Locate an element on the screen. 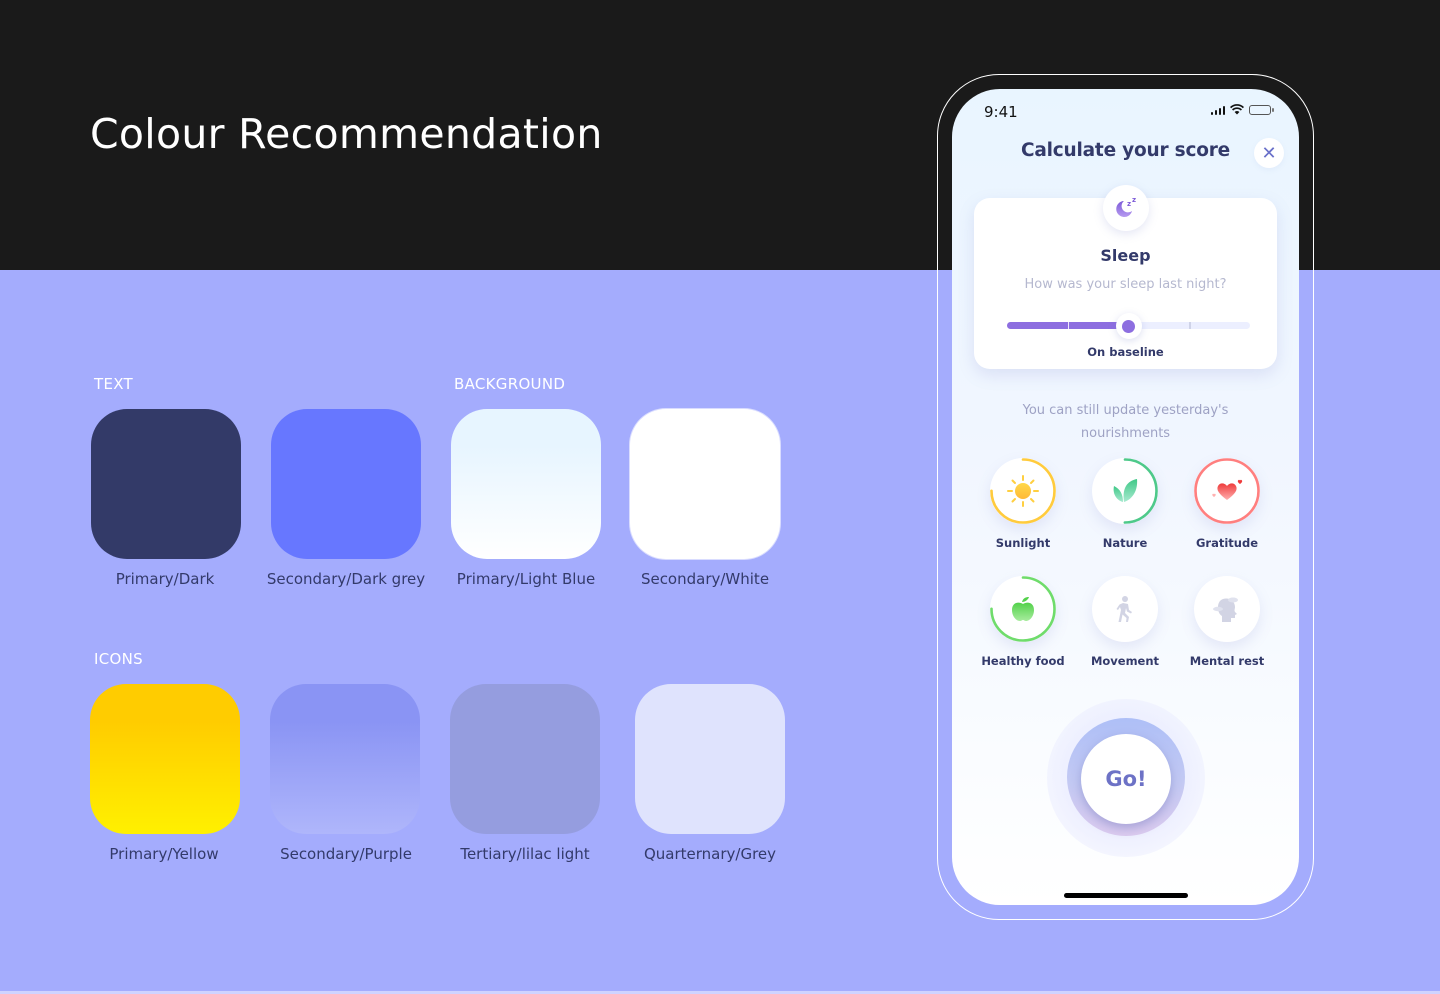  sleep-icon-badge: z z is located at coordinates (1126, 208).